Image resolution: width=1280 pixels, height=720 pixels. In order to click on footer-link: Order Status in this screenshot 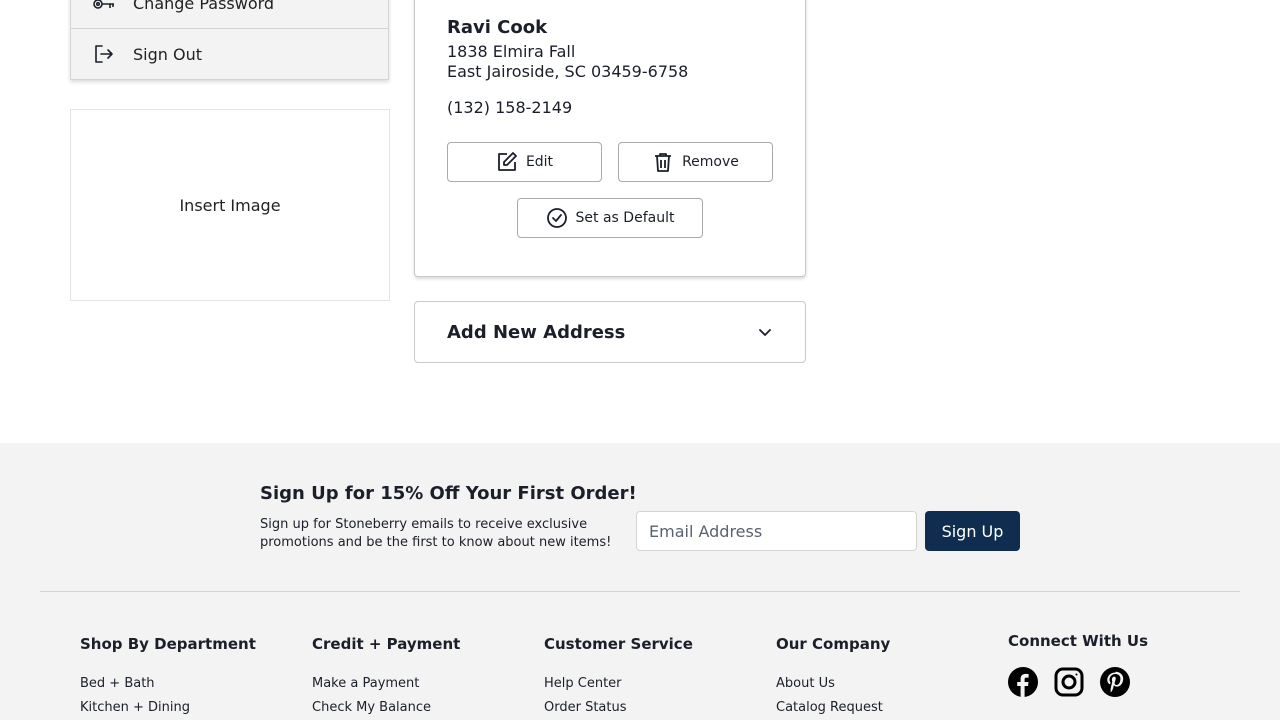, I will do `click(618, 708)`.